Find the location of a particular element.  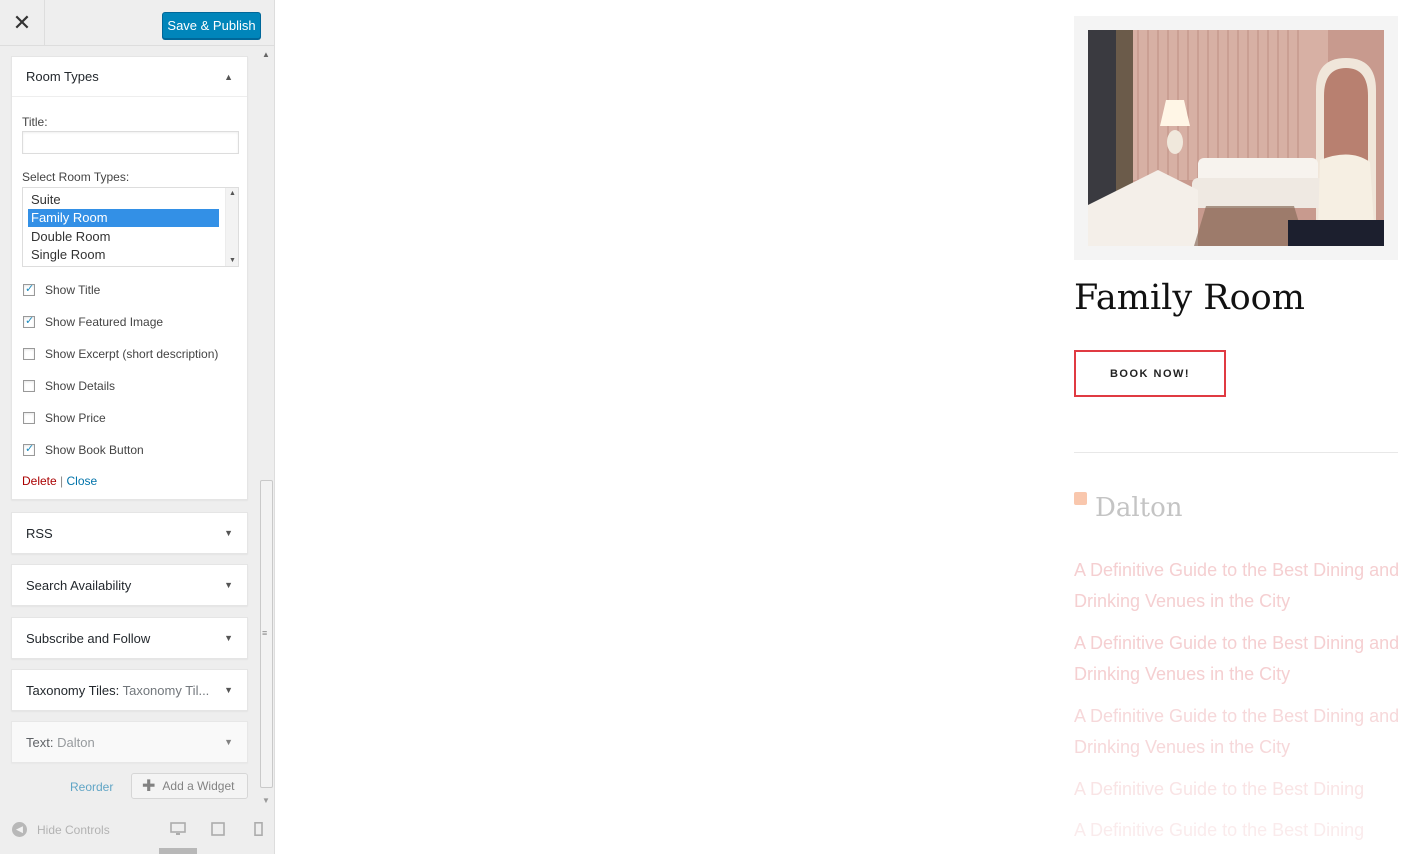

delete-widget-link: Delete is located at coordinates (39, 481).